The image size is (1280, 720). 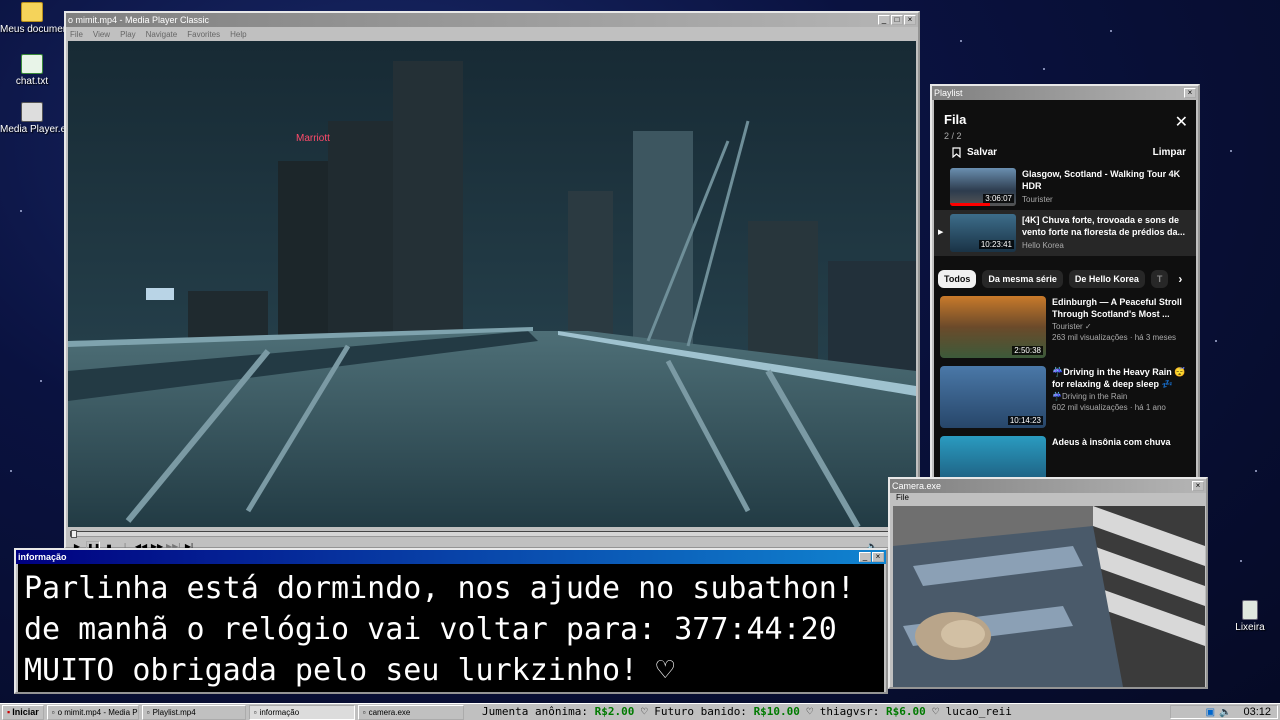 What do you see at coordinates (1106, 279) in the screenshot?
I see `chip-from-channel: De Hello Korea` at bounding box center [1106, 279].